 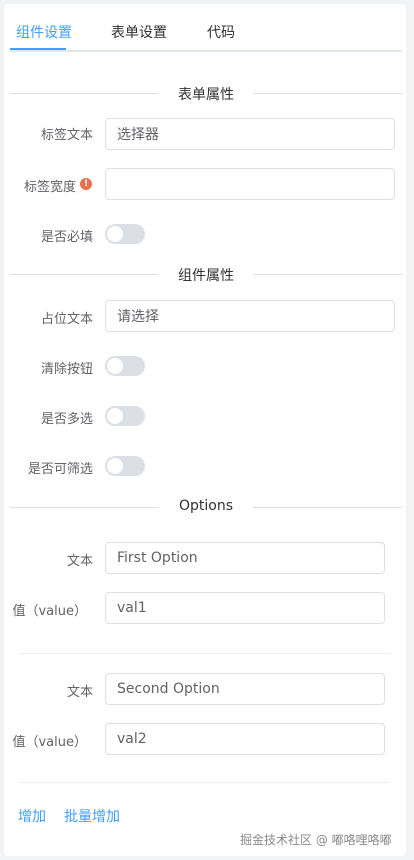 What do you see at coordinates (125, 466) in the screenshot?
I see `filterable-switch` at bounding box center [125, 466].